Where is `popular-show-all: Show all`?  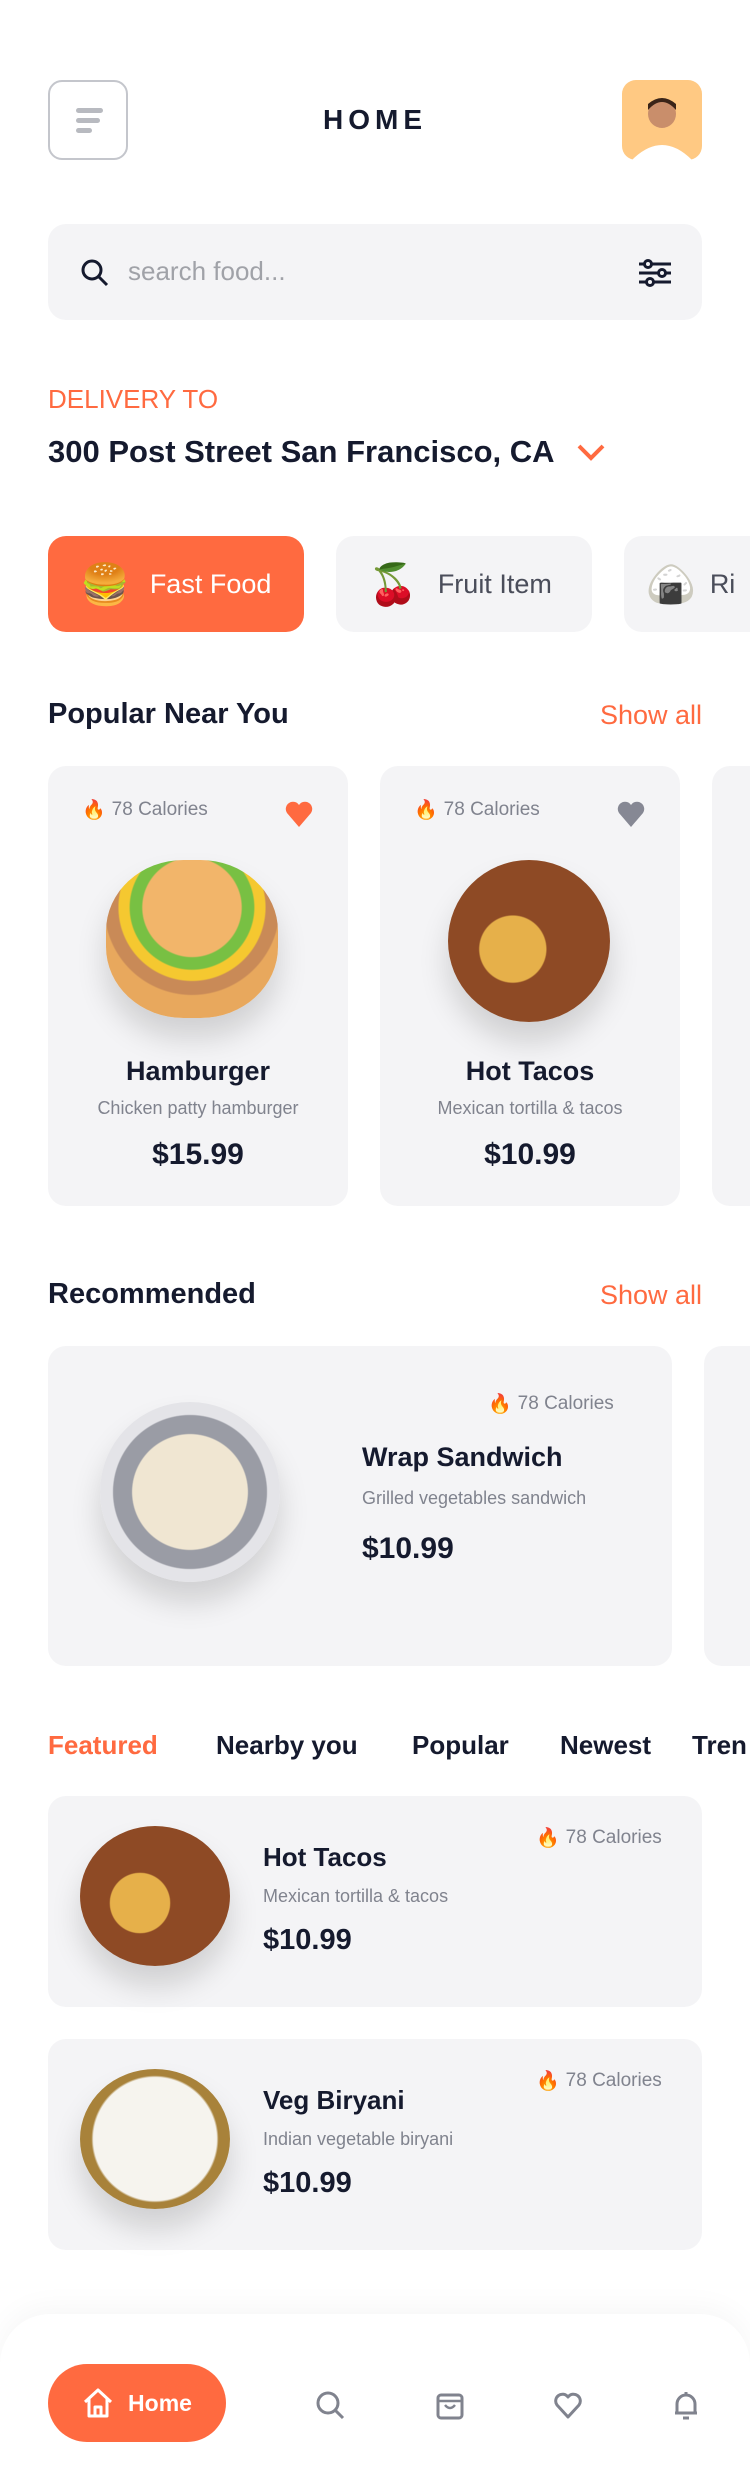 popular-show-all: Show all is located at coordinates (651, 715).